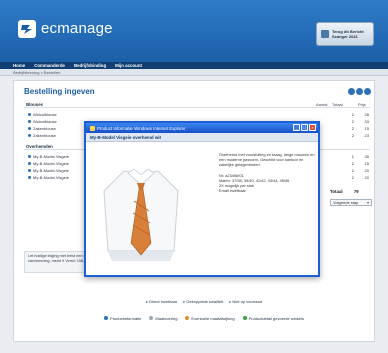  Describe the element at coordinates (312, 127) in the screenshot. I see `close-icon: ×` at that location.